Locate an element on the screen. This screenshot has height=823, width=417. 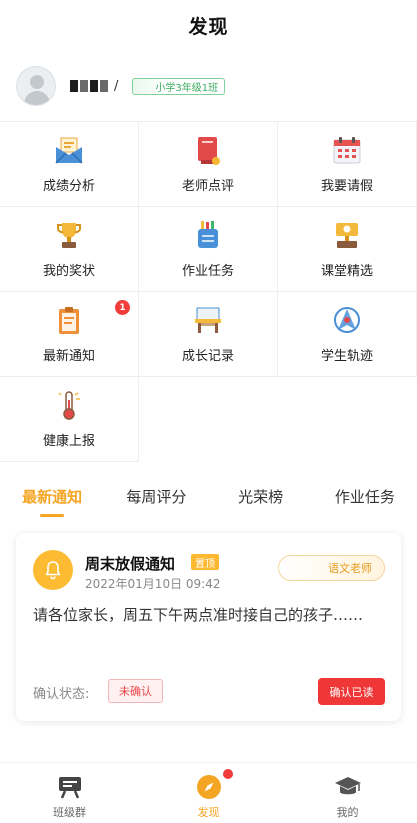
teacher-tag: 语文老师 is located at coordinates (331, 568).